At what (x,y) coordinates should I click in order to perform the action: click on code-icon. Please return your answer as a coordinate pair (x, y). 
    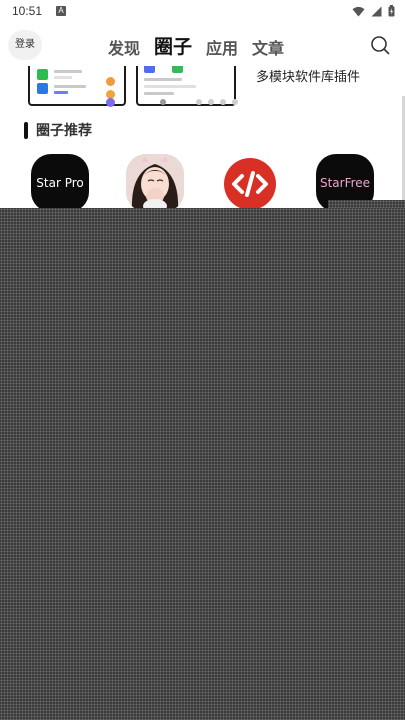
    Looking at the image, I should click on (250, 184).